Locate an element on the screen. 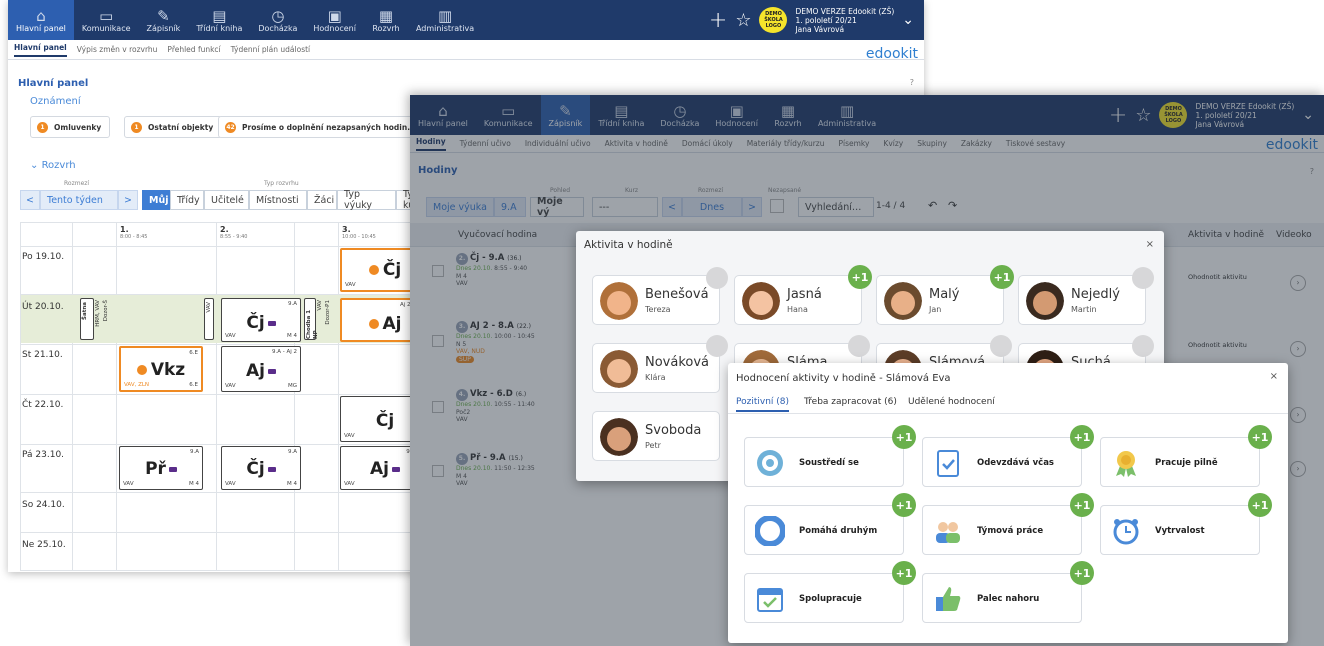 This screenshot has width=1324, height=646. target-icon is located at coordinates (770, 463).